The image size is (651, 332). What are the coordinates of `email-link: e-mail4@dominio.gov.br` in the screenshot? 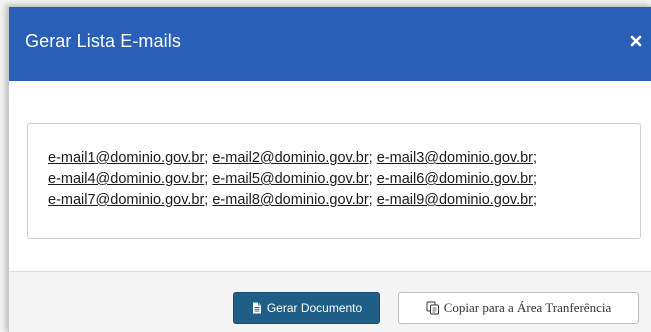 It's located at (126, 179).